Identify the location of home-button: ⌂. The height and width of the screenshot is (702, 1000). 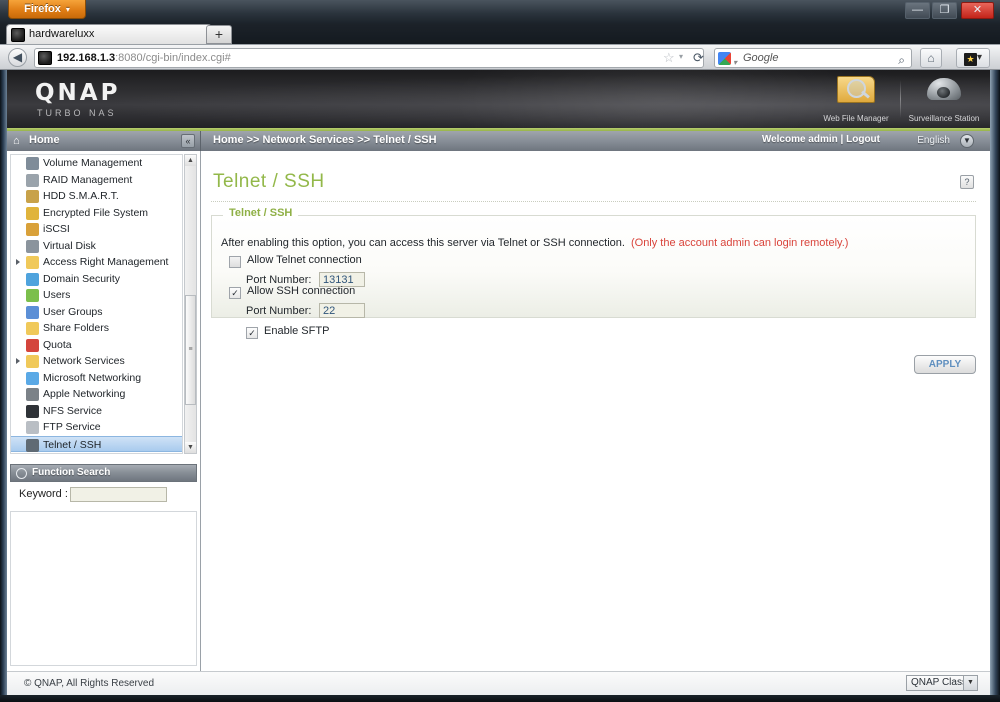
(931, 58).